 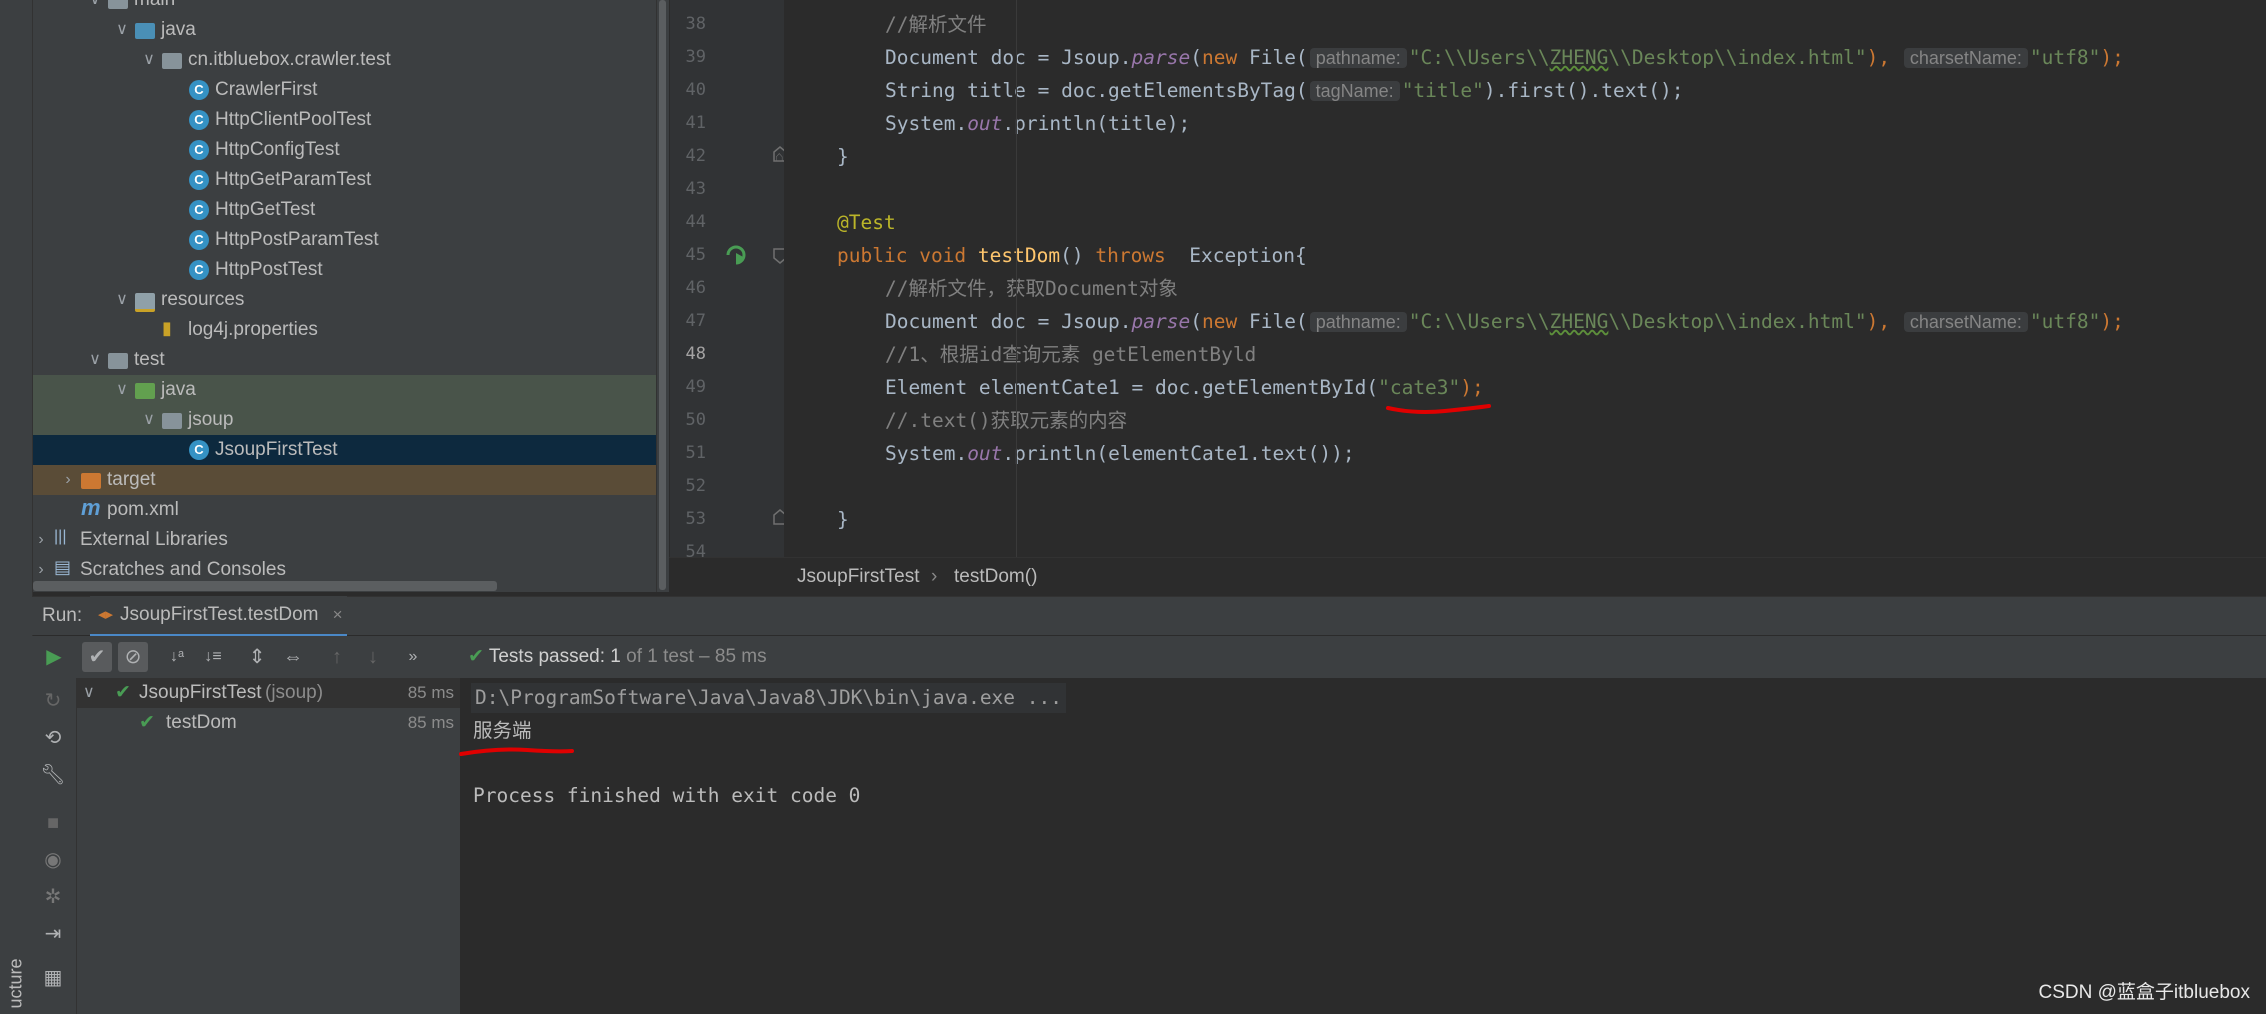 I want to click on tree-item: ∨ resources, so click(x=351, y=300).